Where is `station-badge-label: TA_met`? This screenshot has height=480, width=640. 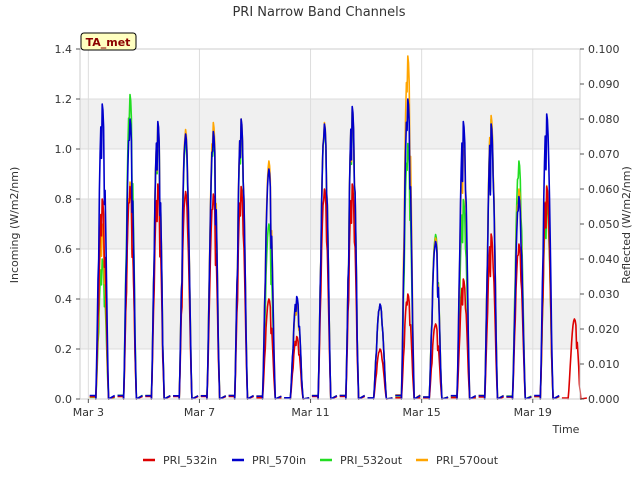
station-badge-label: TA_met is located at coordinates (108, 42).